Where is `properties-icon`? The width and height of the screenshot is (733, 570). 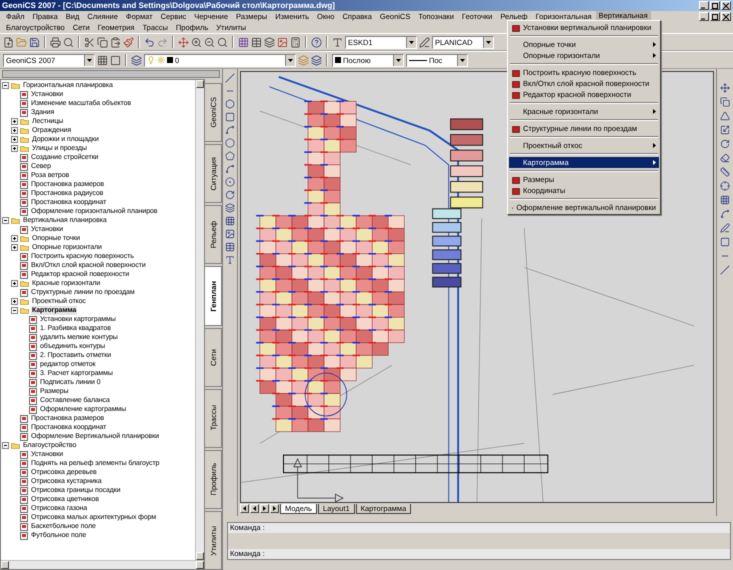 properties-icon is located at coordinates (243, 42).